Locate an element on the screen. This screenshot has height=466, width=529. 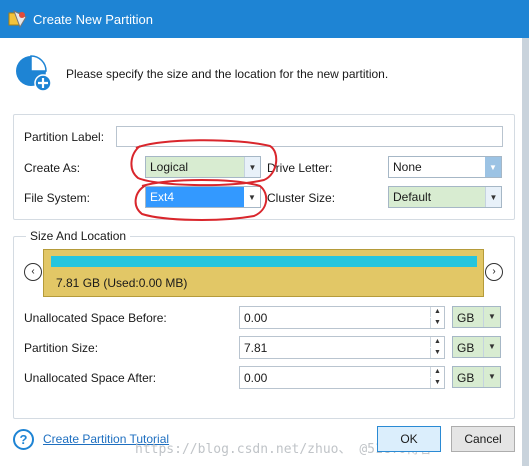
cluster-size-dropdown: Default ▼ is located at coordinates (445, 197).